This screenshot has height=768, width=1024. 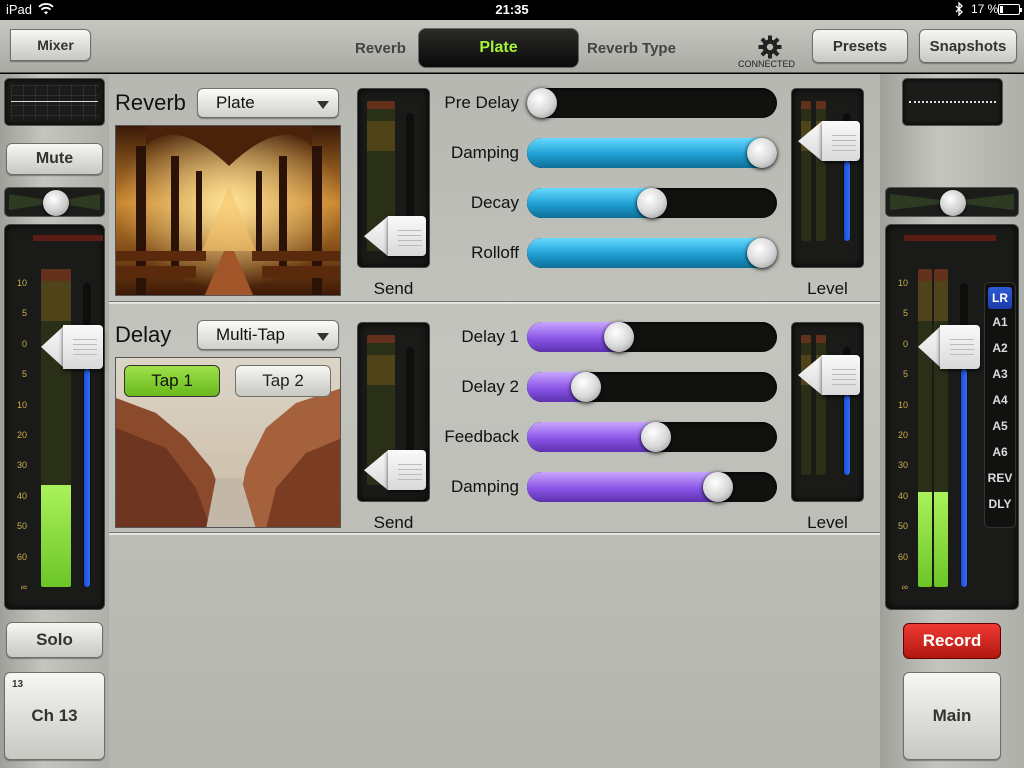 I want to click on reverb-type-dropdown: Plate, so click(x=268, y=103).